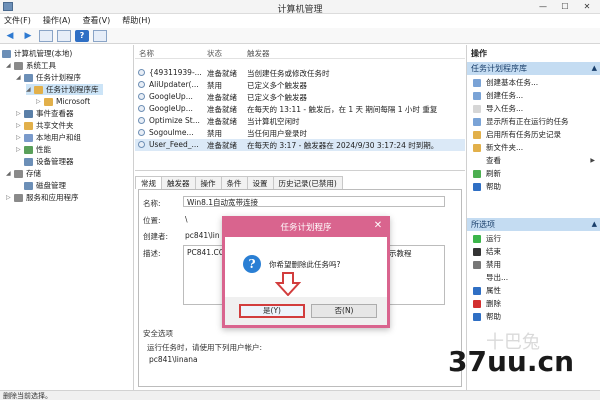  I want to click on tree-node-shared-folders: ▷ 共享文件夹, so click(45, 125).